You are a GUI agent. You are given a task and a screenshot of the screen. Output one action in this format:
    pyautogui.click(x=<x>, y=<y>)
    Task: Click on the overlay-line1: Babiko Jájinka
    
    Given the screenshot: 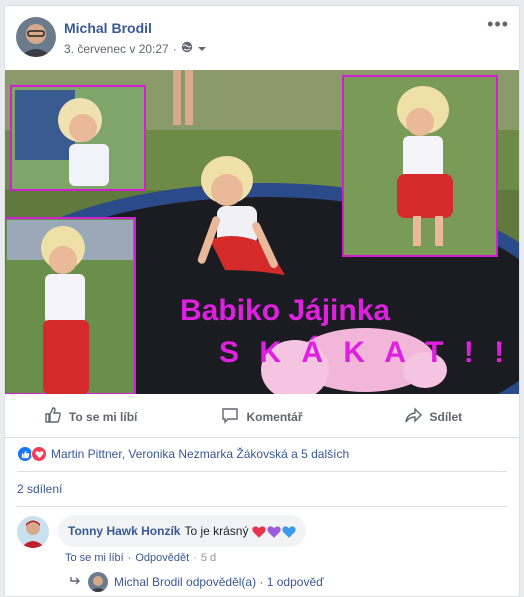 What is the action you would take?
    pyautogui.click(x=285, y=310)
    